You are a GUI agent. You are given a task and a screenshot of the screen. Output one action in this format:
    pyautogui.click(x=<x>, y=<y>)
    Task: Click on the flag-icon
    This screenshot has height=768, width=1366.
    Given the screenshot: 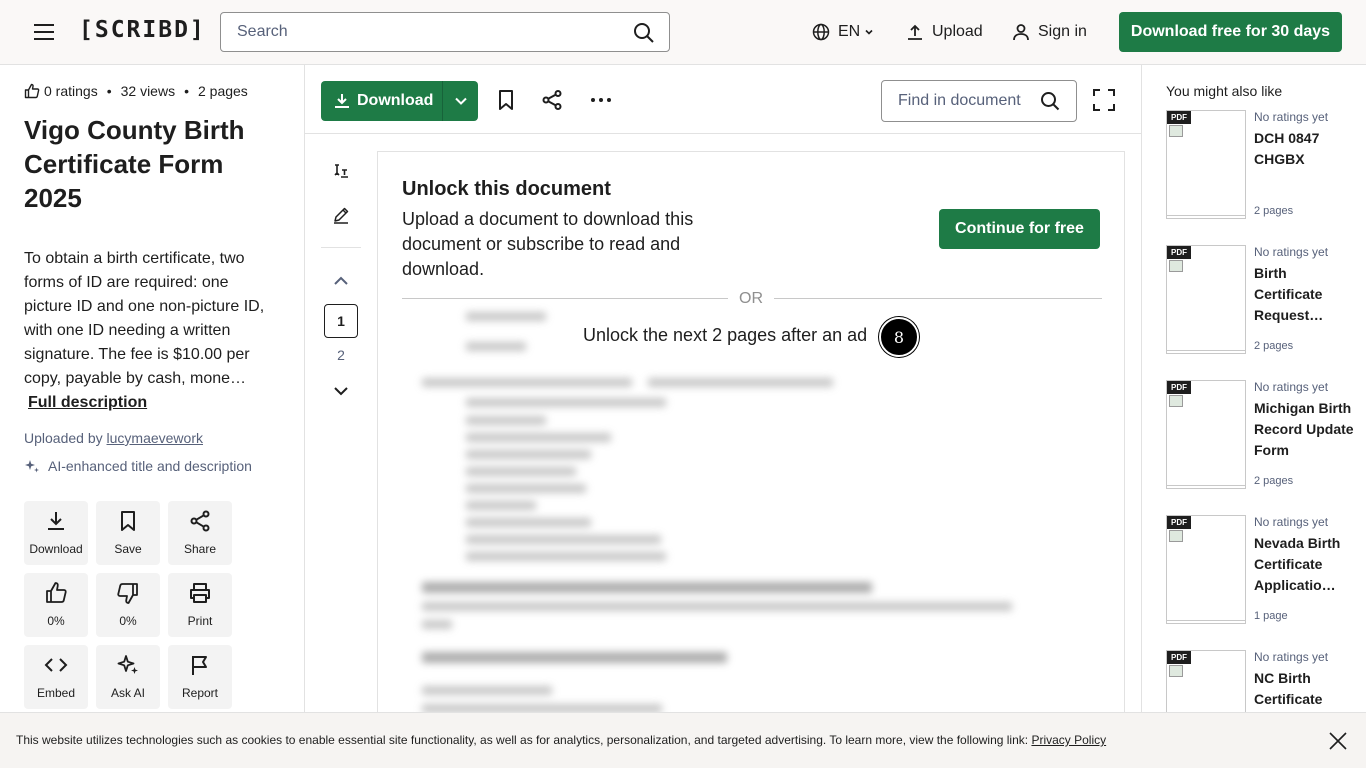 What is the action you would take?
    pyautogui.click(x=200, y=665)
    